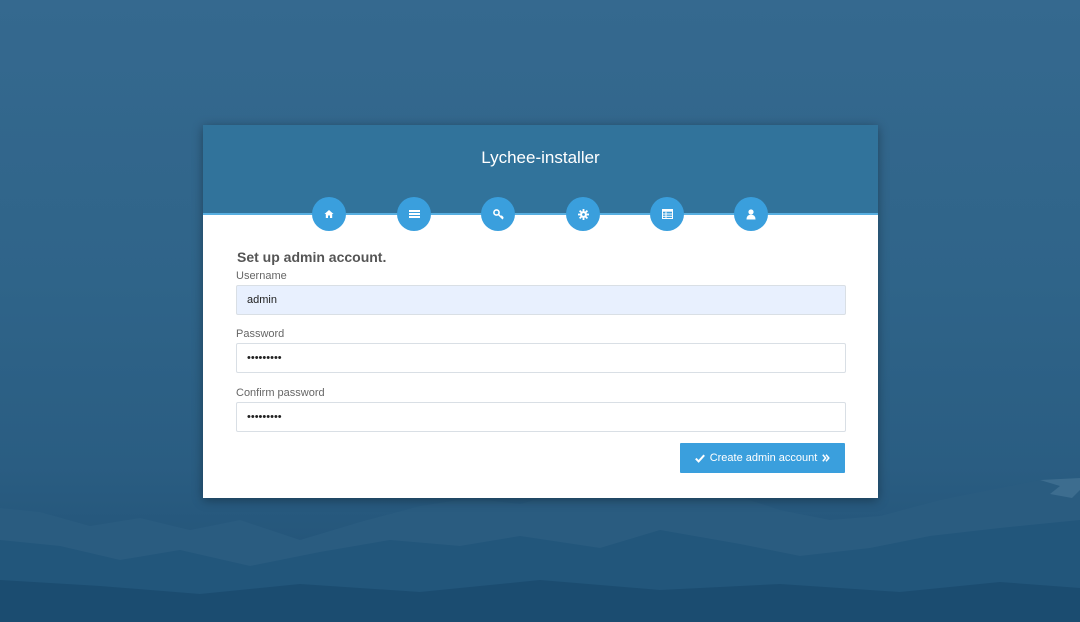 This screenshot has width=1080, height=622. I want to click on username-label: Username, so click(261, 276).